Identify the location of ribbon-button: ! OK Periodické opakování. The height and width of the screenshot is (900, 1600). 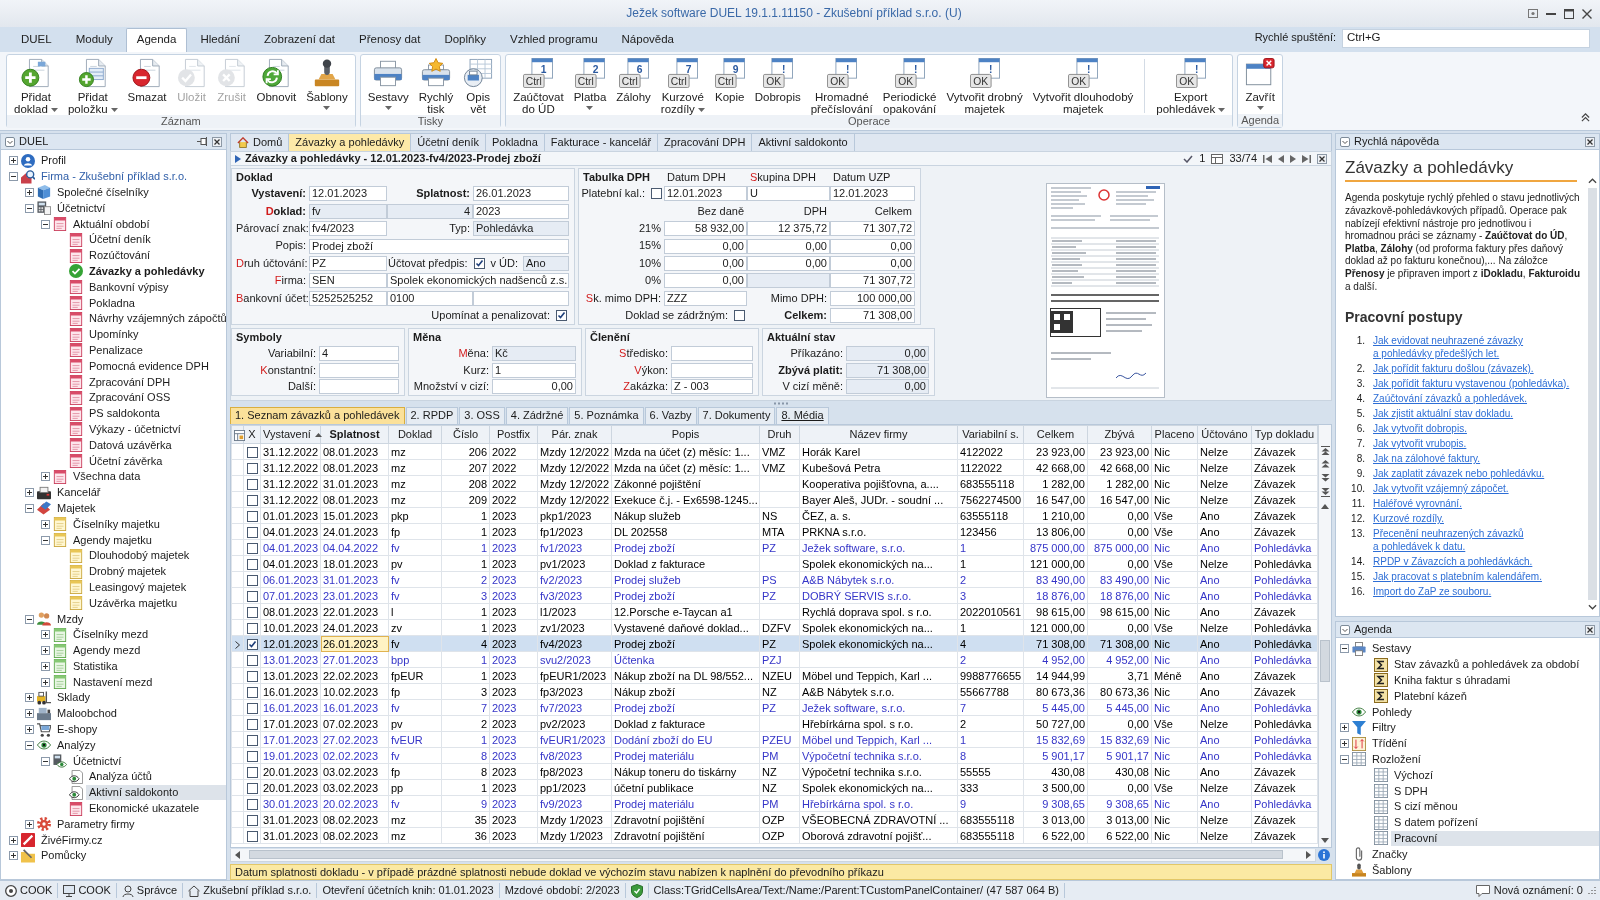
(909, 86).